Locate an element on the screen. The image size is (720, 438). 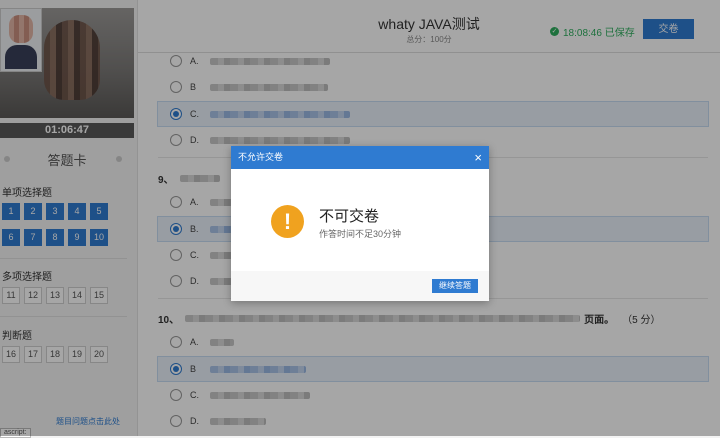
dialog-body: ! 不可交卷 作答时间不足30分钟 is located at coordinates (360, 220).